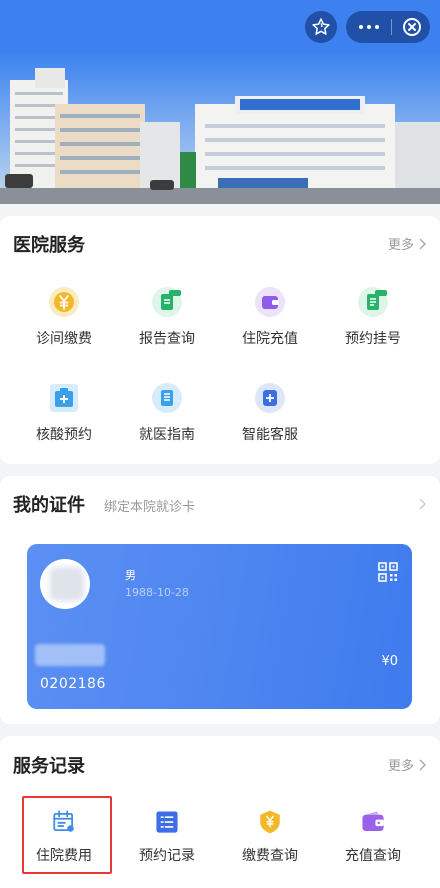 This screenshot has height=888, width=440. I want to click on hospital-services-title: 医院服务, so click(49, 245).